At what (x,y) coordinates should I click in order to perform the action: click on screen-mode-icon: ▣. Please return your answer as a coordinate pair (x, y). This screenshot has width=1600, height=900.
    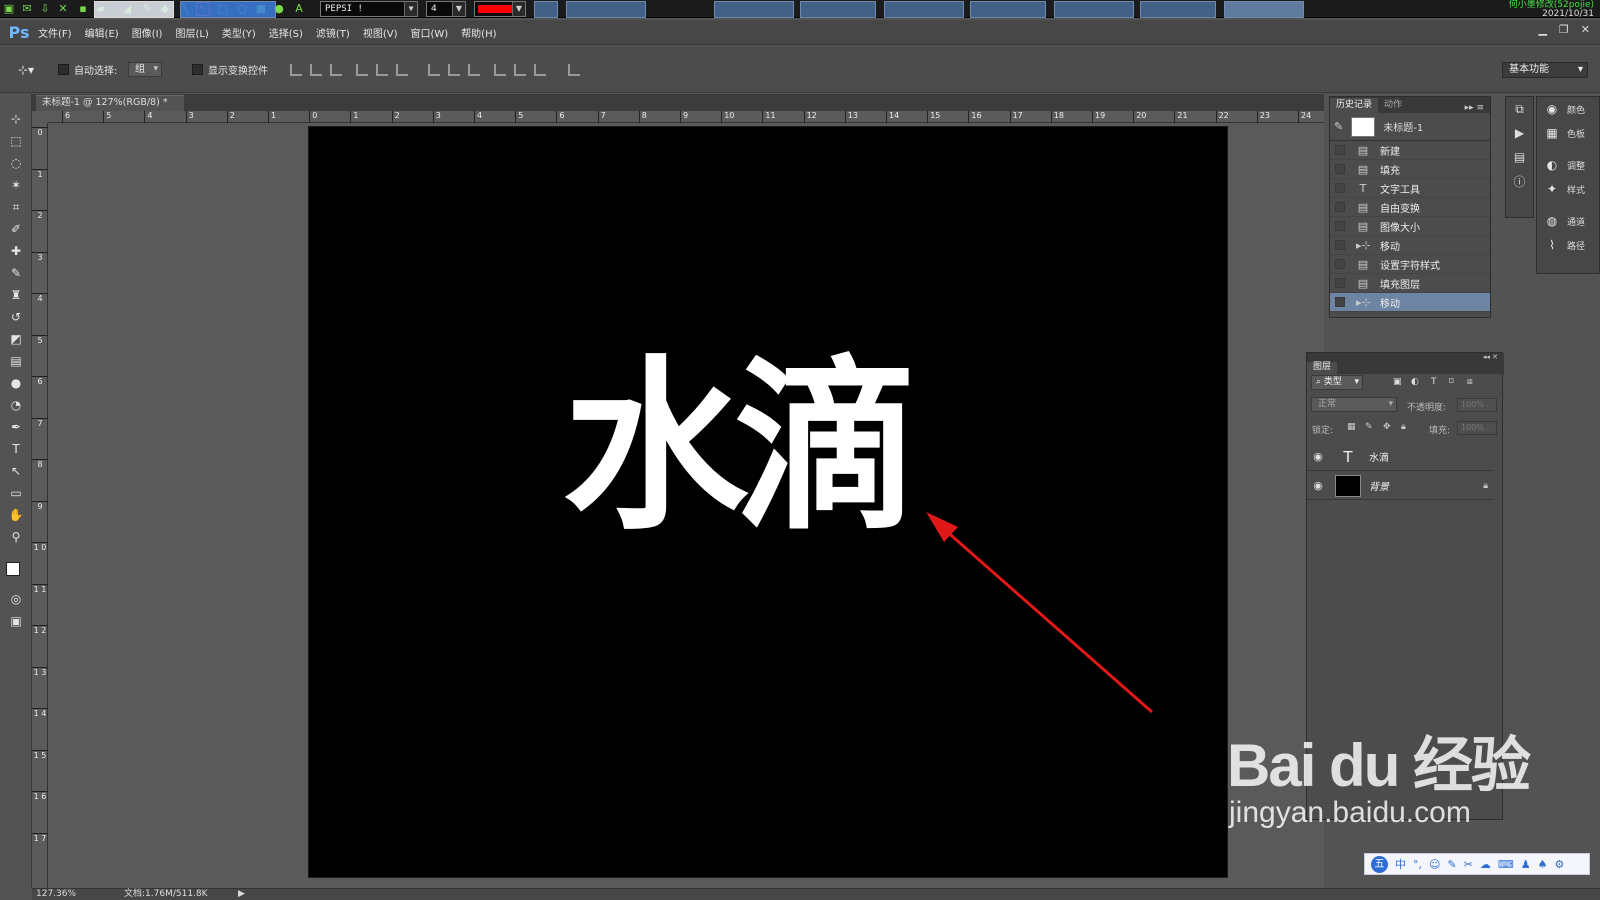
    Looking at the image, I should click on (16, 621).